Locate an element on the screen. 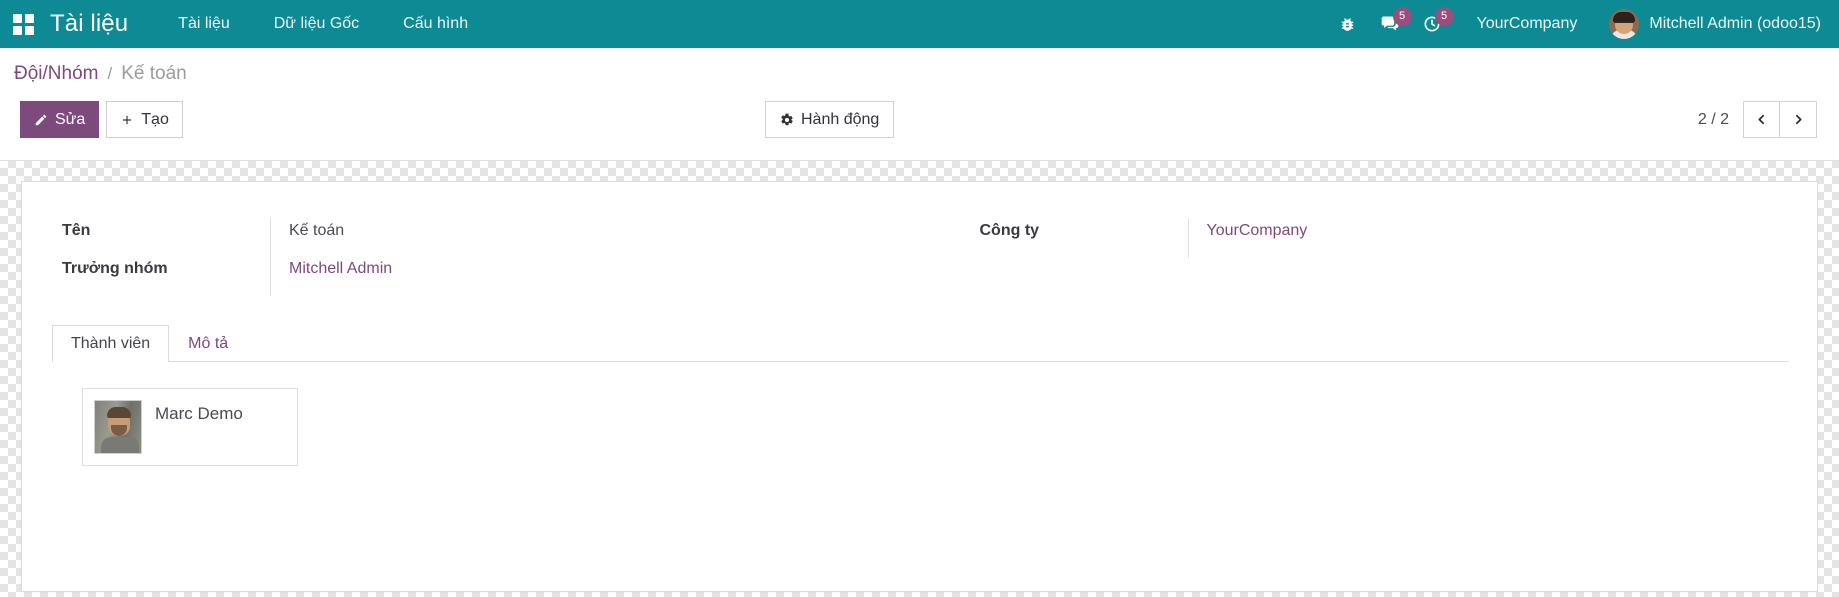 Image resolution: width=1839 pixels, height=597 pixels. bug-icon-button is located at coordinates (1348, 24).